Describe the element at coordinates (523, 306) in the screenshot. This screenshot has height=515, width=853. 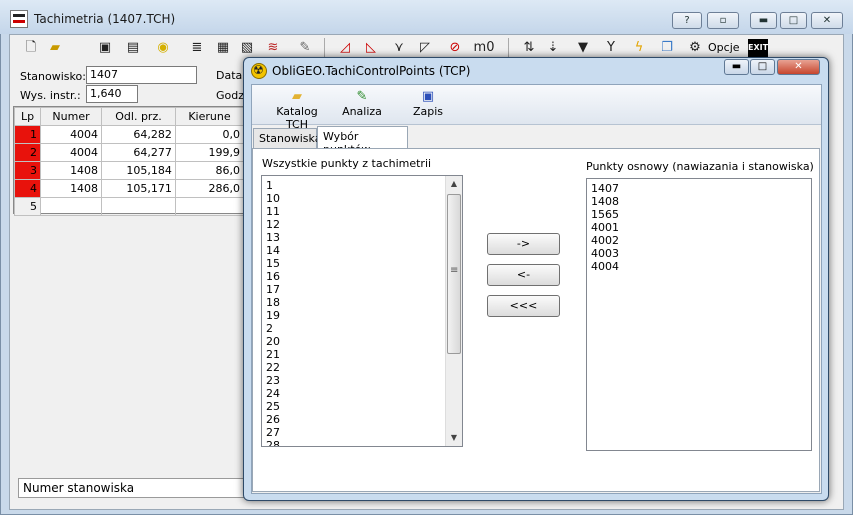
I see `move-all-left-button: <<<` at that location.